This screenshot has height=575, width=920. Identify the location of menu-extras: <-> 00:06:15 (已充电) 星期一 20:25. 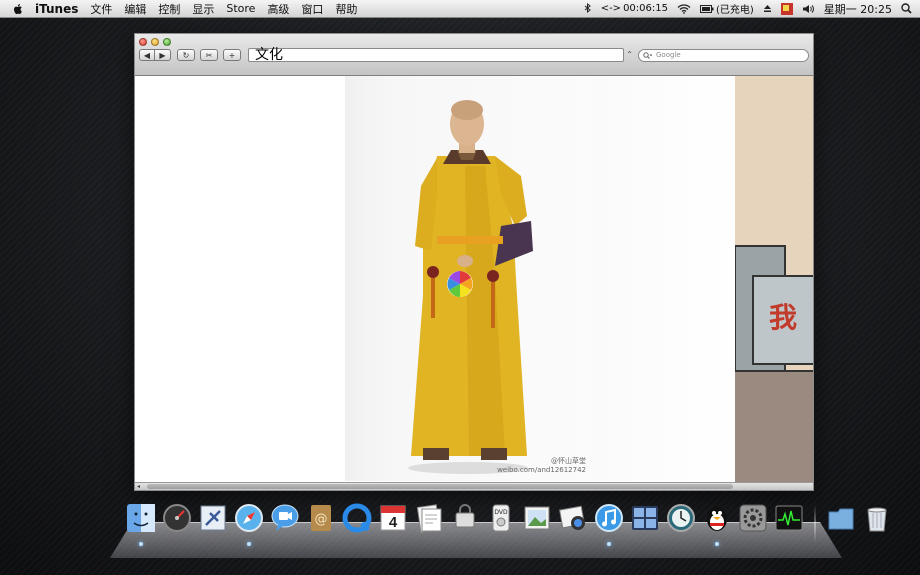
(748, 9).